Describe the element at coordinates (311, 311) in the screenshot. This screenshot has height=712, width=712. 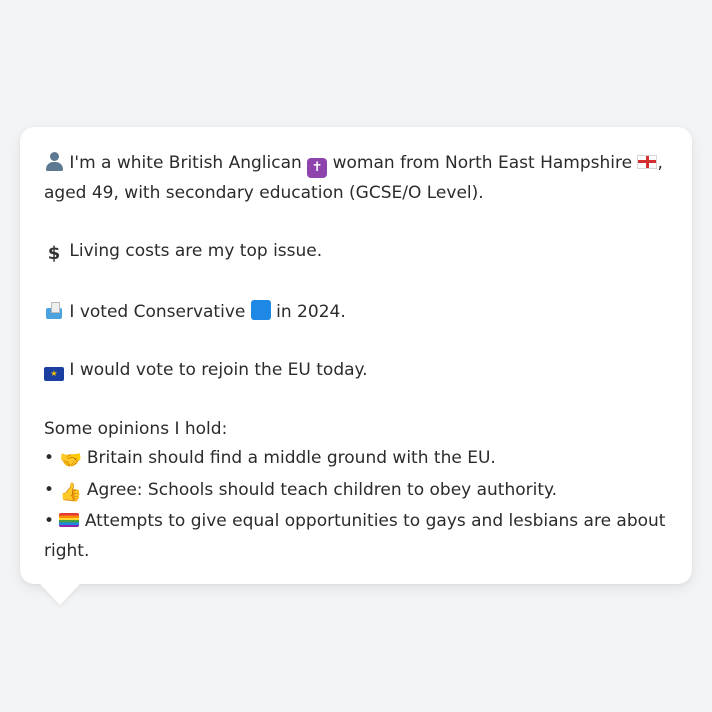
I see `vote-text-2: in 2024.` at that location.